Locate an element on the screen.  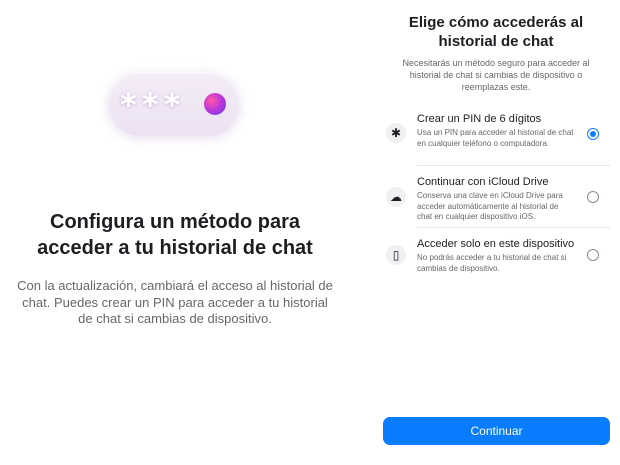
cloud-upload-icon: ☁ is located at coordinates (396, 197).